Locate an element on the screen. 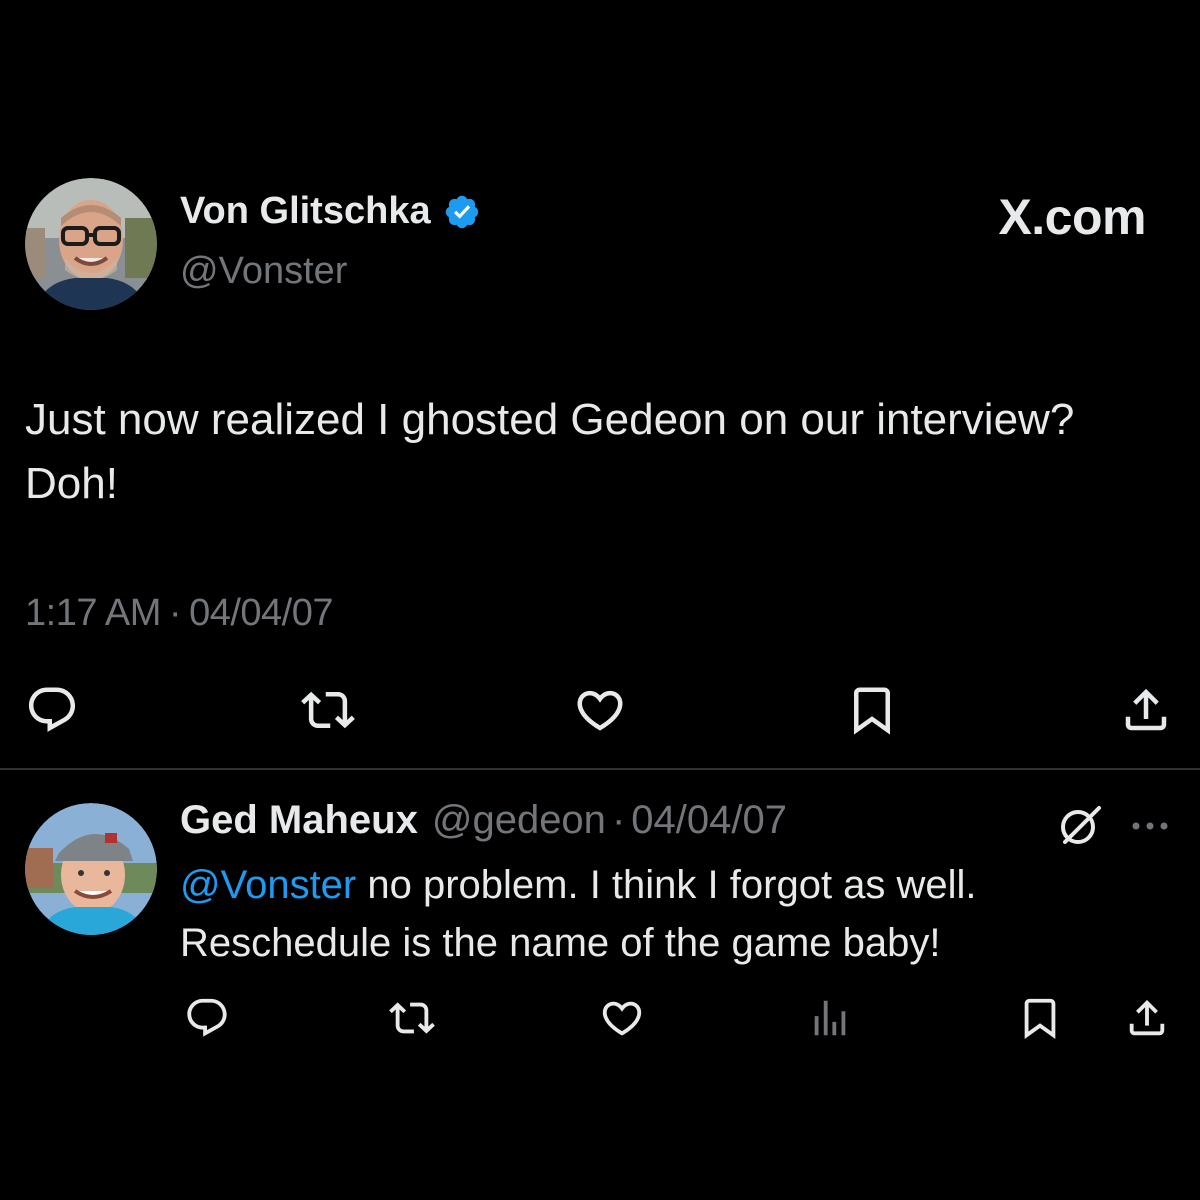 The width and height of the screenshot is (1200, 1200). more-icon is located at coordinates (1150, 826).